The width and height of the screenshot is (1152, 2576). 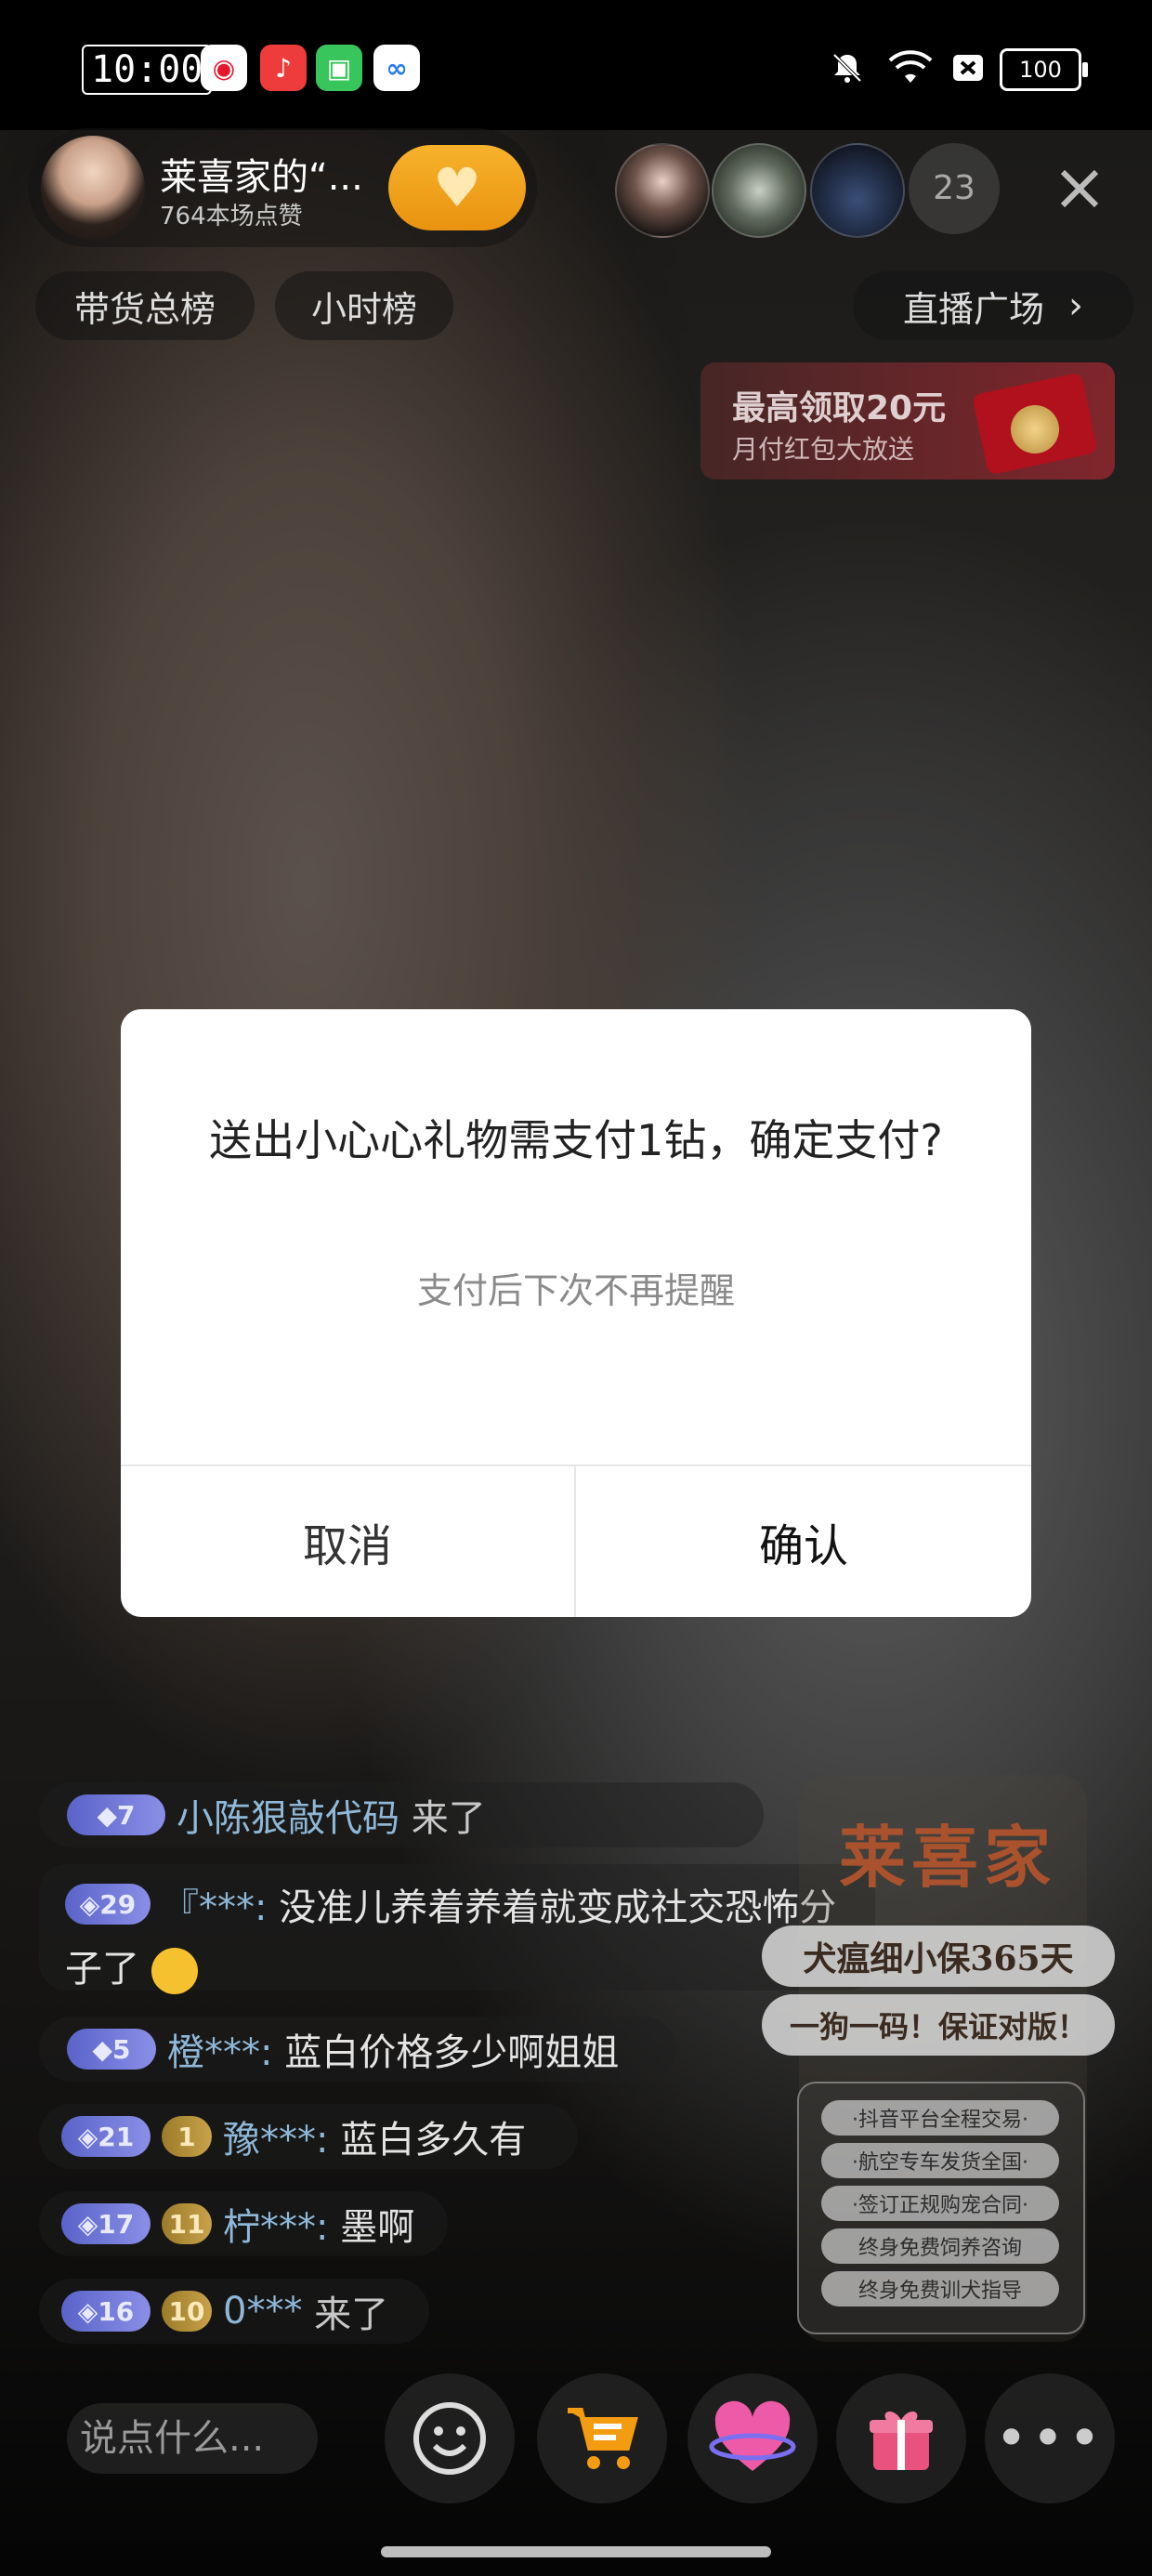 I want to click on sales-rank-button: 带货总榜, so click(x=145, y=305).